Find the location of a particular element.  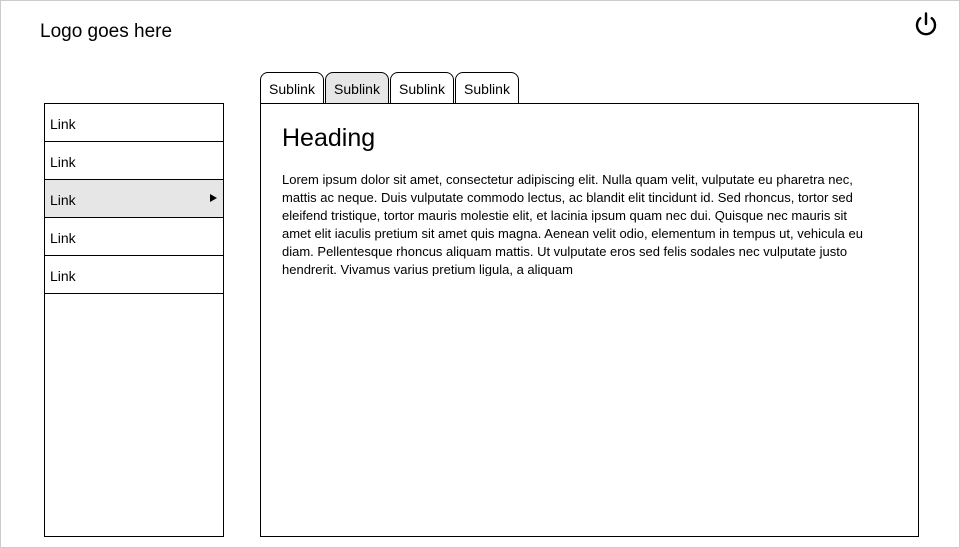

tab-sublink-1: Sublink is located at coordinates (292, 87).